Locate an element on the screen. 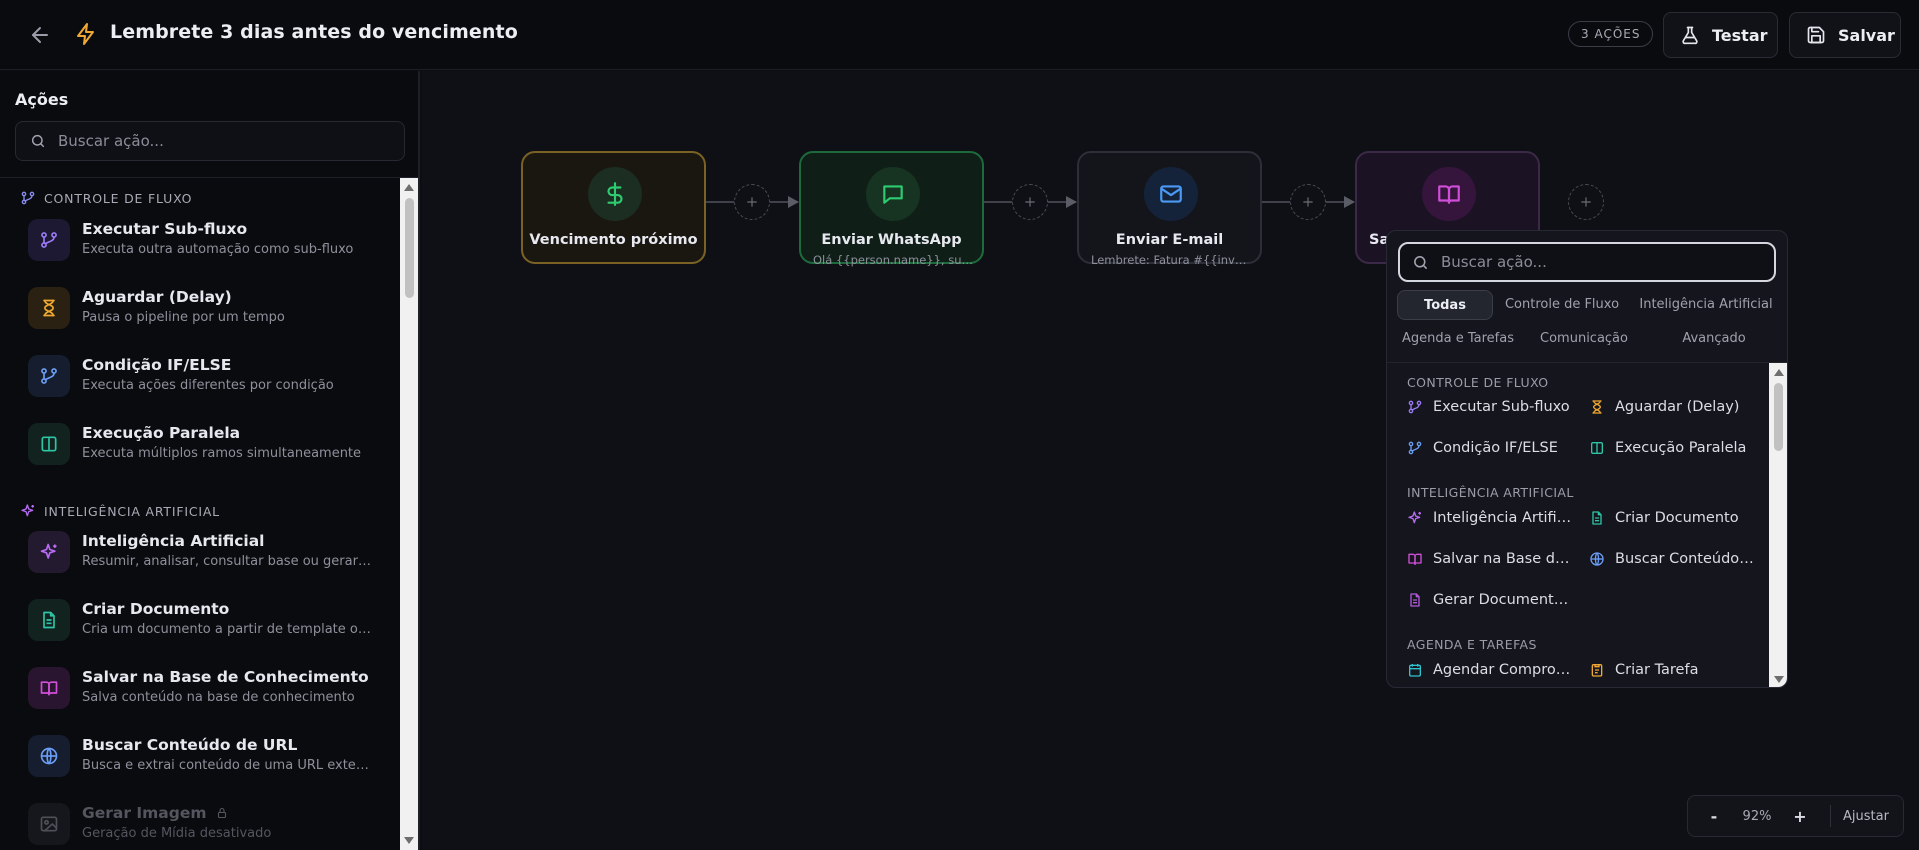 The width and height of the screenshot is (1919, 850). sidebar-item-generate-image: Gerar Imagem Geração de Mídia desativado is located at coordinates (213, 824).